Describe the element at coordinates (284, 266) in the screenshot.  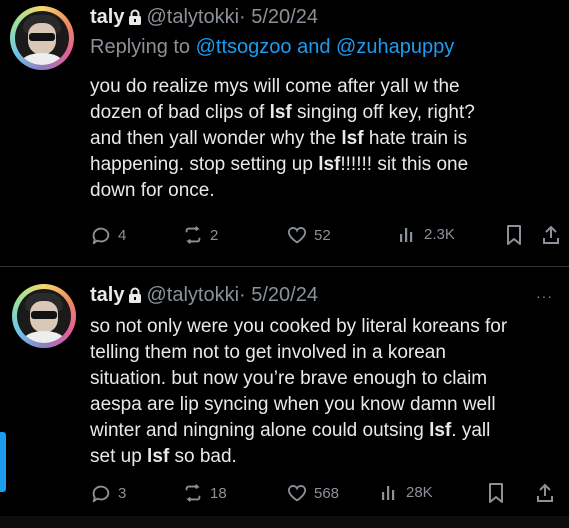
I see `divider` at that location.